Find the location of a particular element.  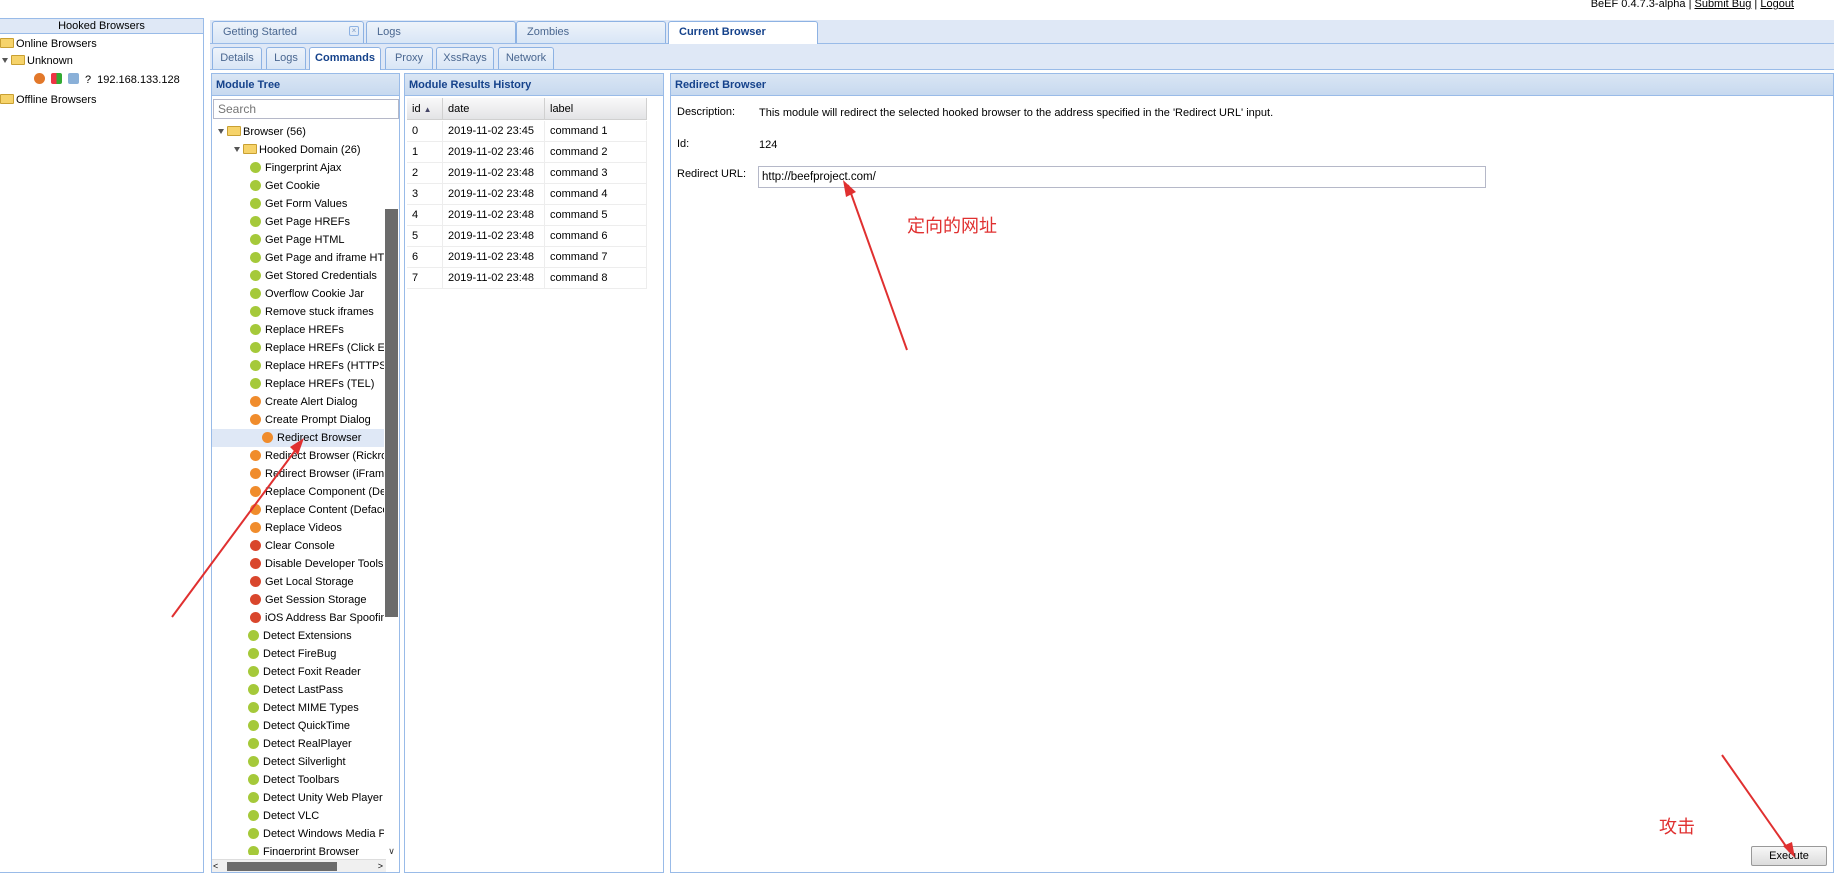

arrow-to-redirect-browser is located at coordinates (236, 530).